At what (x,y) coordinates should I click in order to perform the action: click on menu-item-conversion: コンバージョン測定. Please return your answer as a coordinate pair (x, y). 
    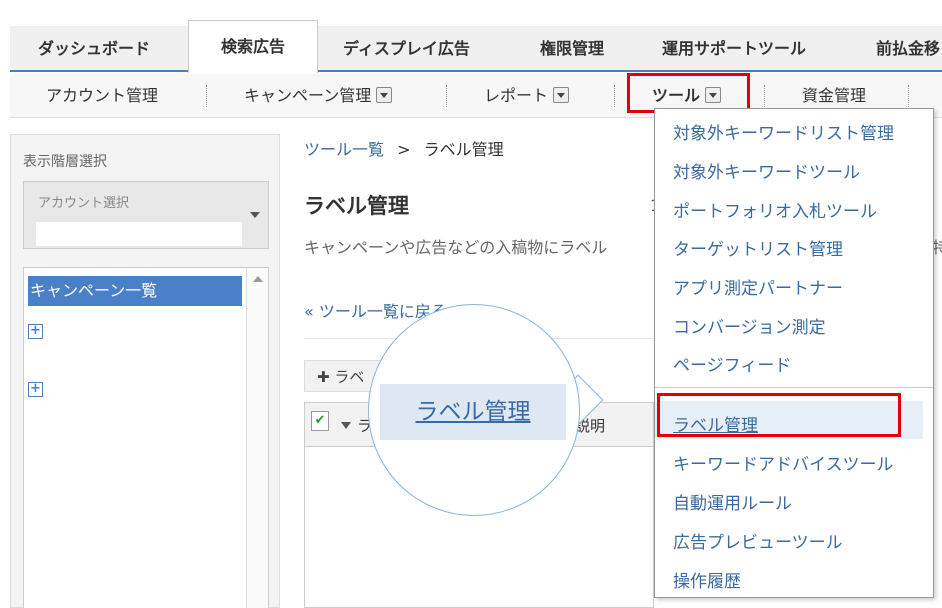
    Looking at the image, I should click on (749, 325).